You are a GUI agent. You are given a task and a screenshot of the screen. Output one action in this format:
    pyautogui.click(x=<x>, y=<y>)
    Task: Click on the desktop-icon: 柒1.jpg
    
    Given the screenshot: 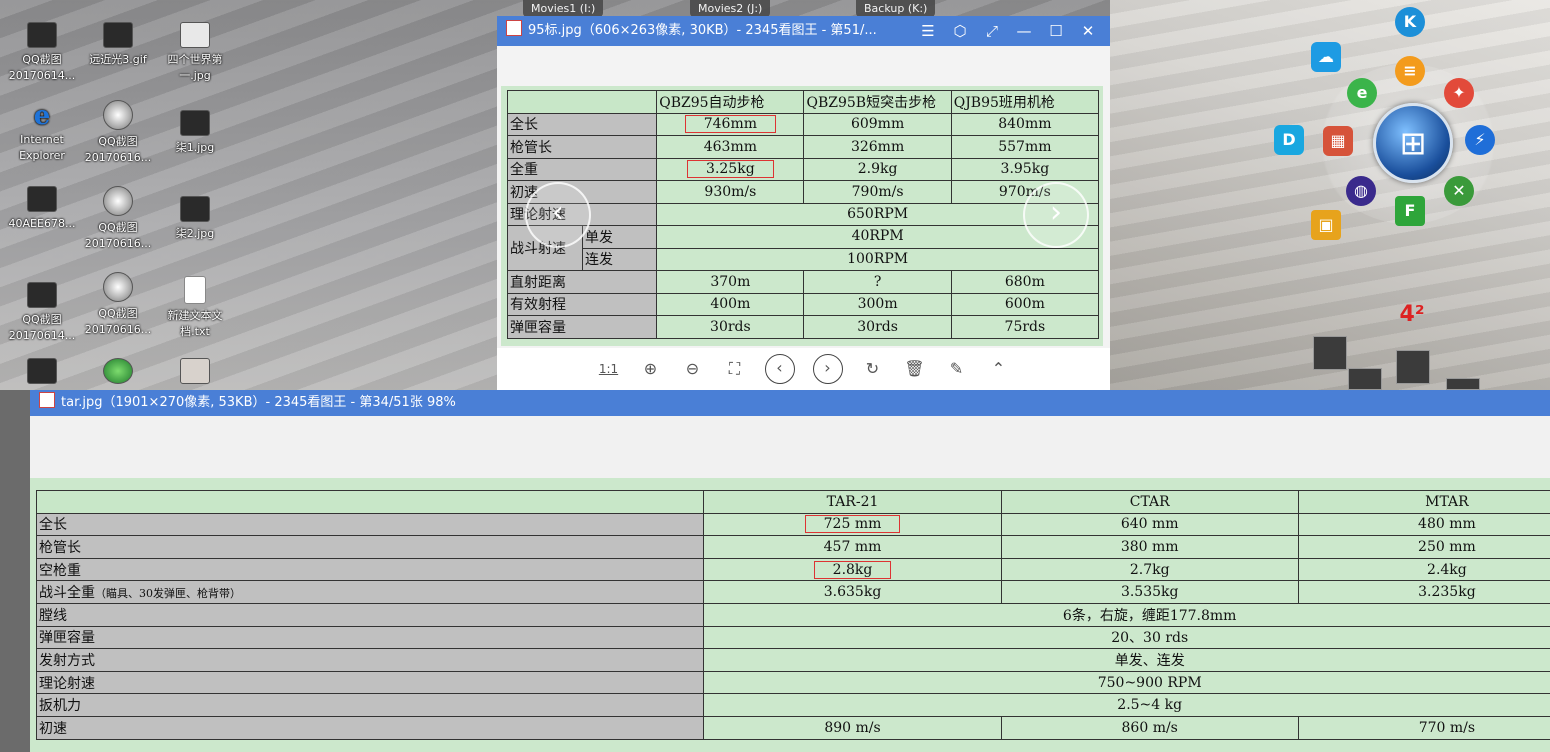 What is the action you would take?
    pyautogui.click(x=195, y=133)
    